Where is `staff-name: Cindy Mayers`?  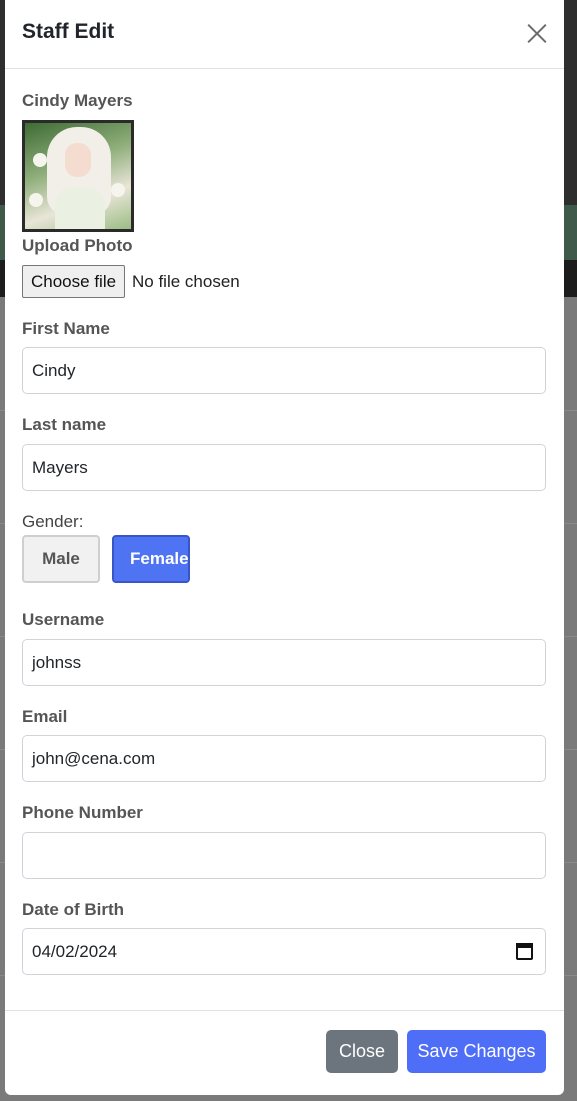
staff-name: Cindy Mayers is located at coordinates (77, 100).